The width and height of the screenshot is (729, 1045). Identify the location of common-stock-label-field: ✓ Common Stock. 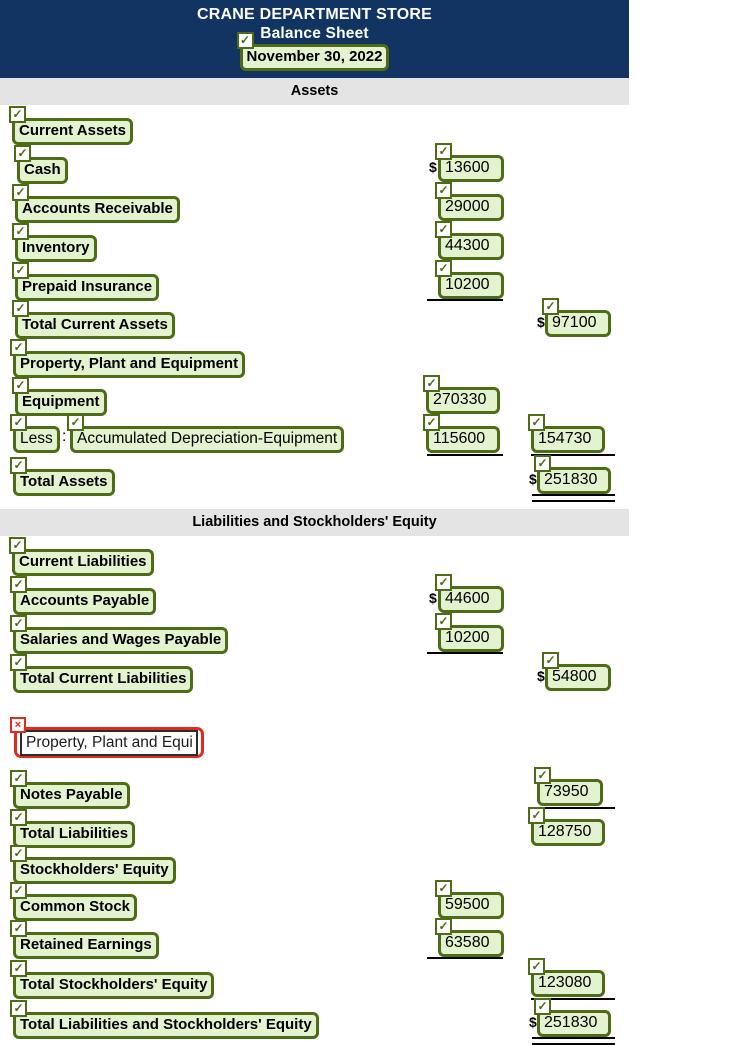
(74, 901).